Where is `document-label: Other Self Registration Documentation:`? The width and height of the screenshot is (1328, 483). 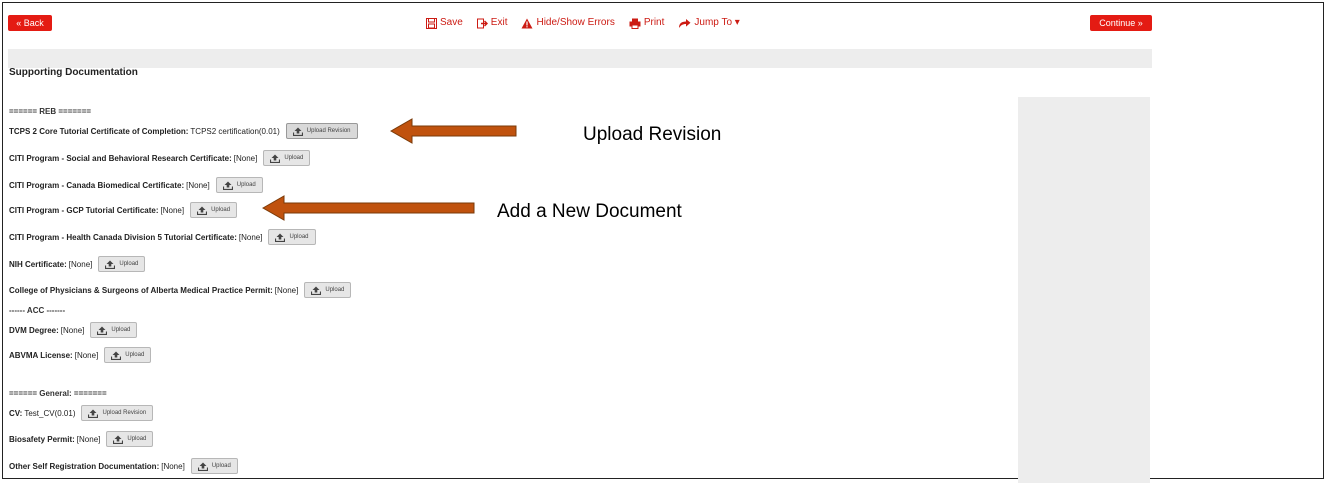
document-label: Other Self Registration Documentation: is located at coordinates (84, 466).